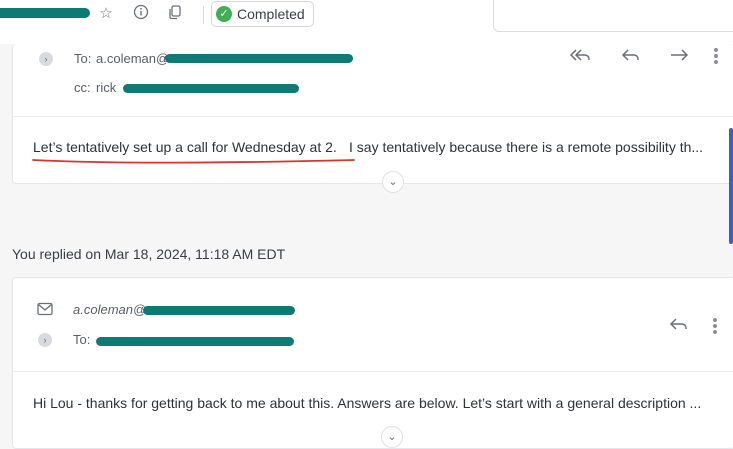  I want to click on from-address: a.coleman@, so click(110, 309).